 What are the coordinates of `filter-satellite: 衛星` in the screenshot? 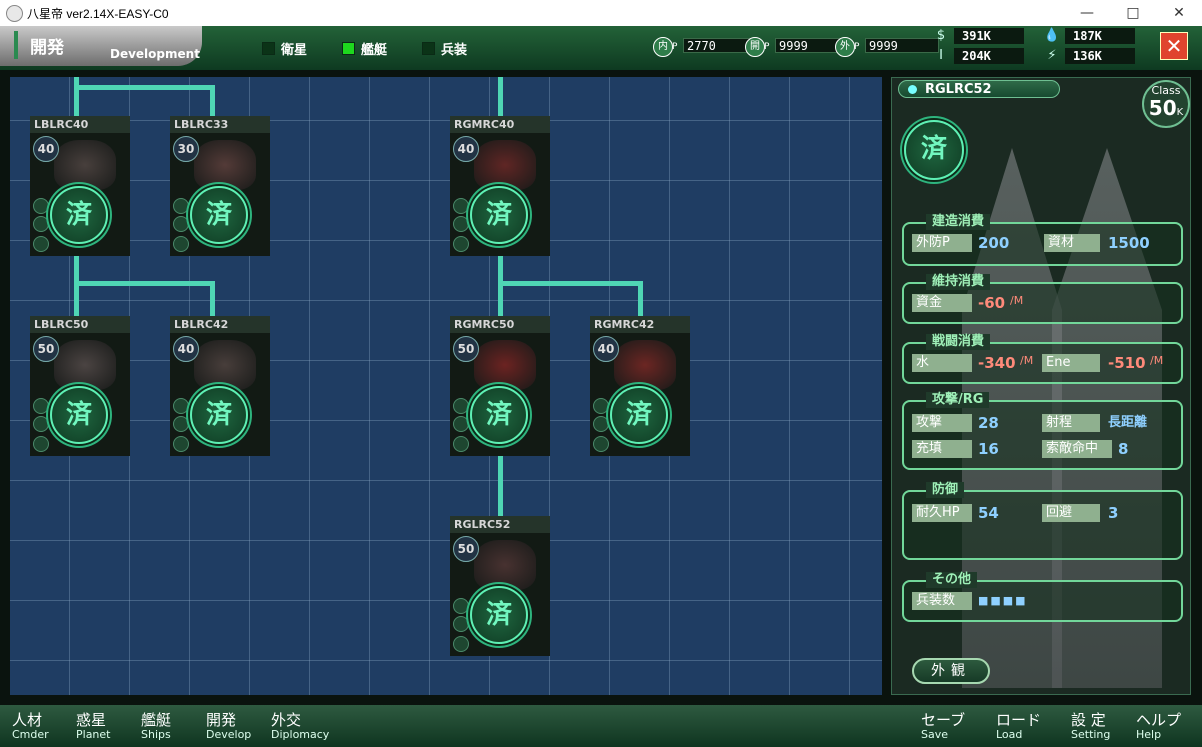 It's located at (284, 48).